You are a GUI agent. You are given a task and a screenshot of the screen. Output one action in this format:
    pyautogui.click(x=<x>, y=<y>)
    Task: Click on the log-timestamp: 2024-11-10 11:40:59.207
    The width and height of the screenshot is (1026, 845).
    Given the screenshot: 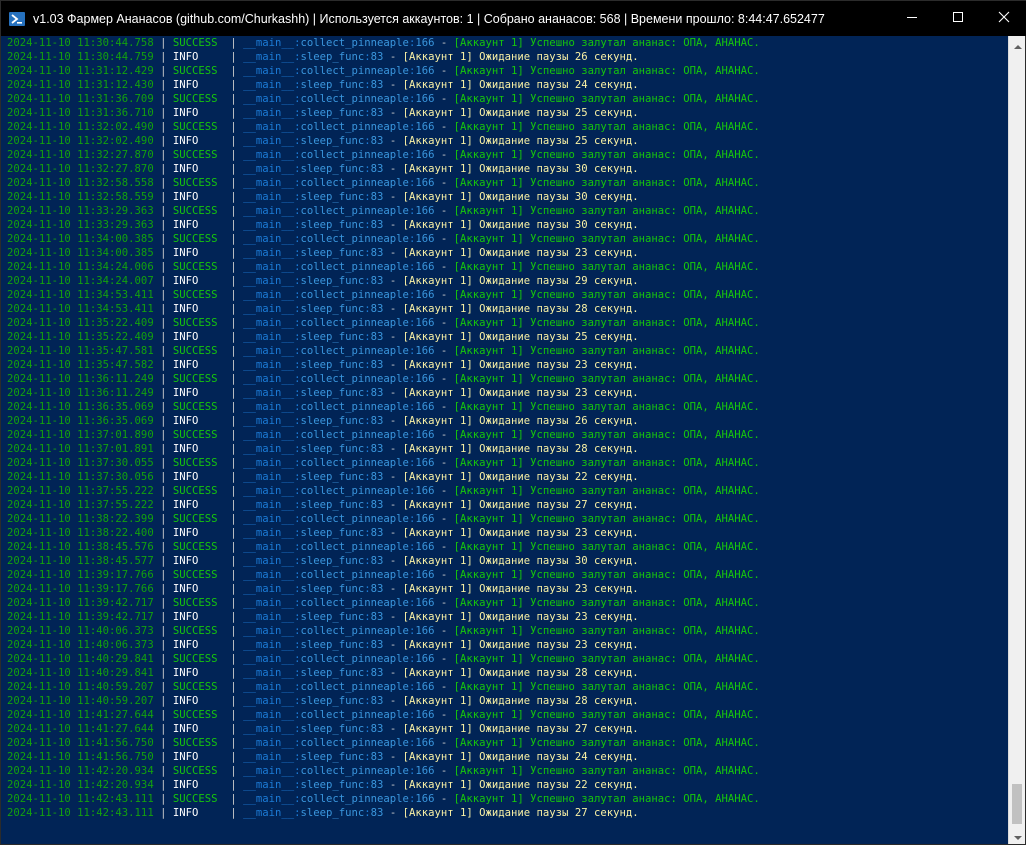 What is the action you would take?
    pyautogui.click(x=80, y=687)
    